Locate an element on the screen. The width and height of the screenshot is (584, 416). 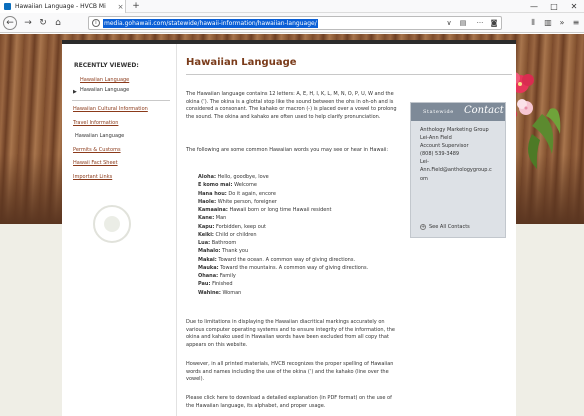
library-icon: ⫴ is located at coordinates (533, 23).